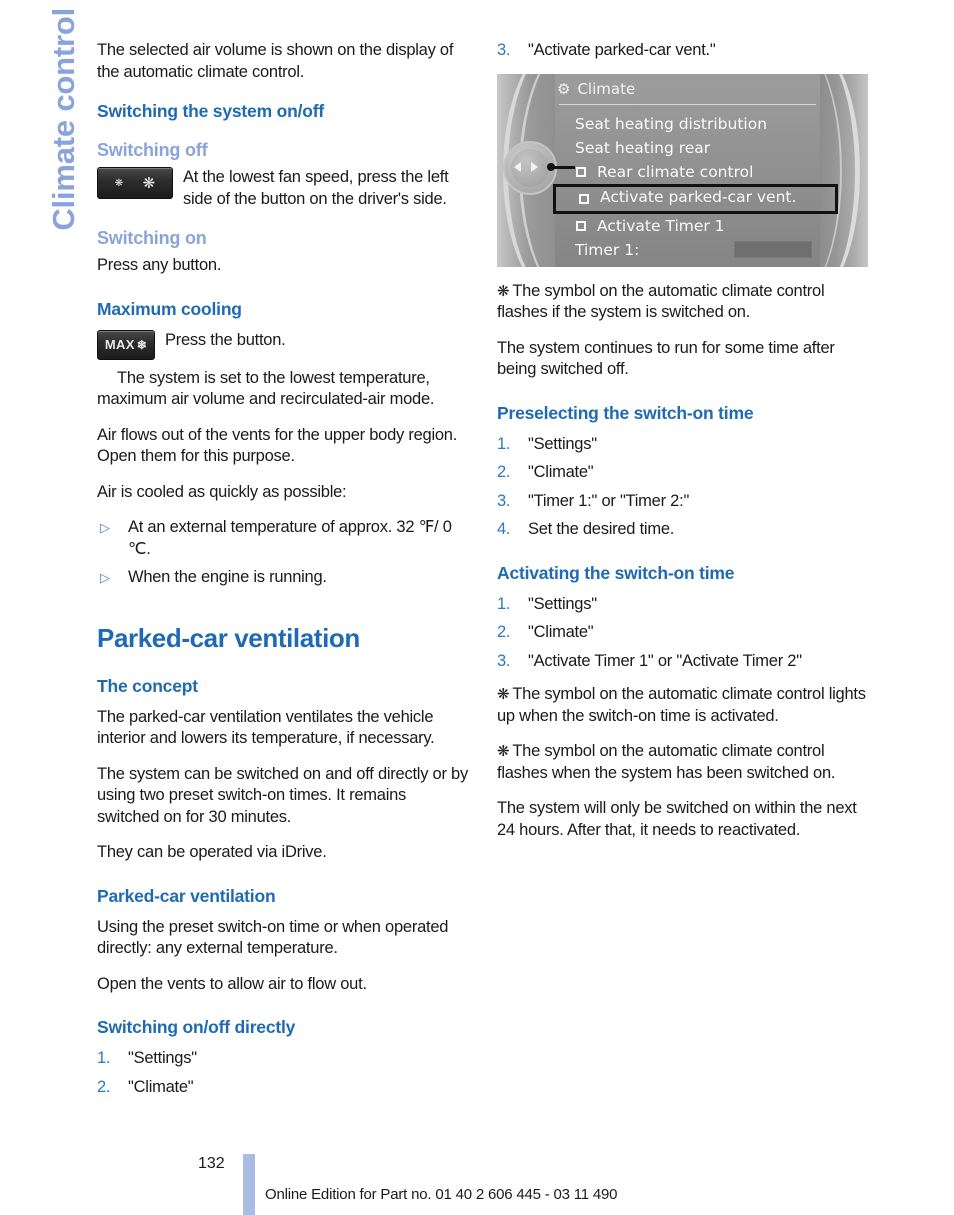 Image resolution: width=954 pixels, height=1215 pixels. I want to click on menu-item-label: Seat heating distribution, so click(671, 123).